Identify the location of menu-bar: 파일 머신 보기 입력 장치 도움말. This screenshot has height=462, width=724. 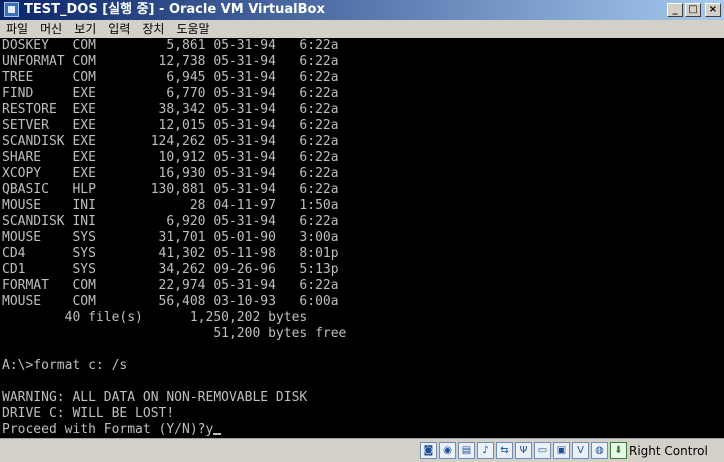
(362, 29).